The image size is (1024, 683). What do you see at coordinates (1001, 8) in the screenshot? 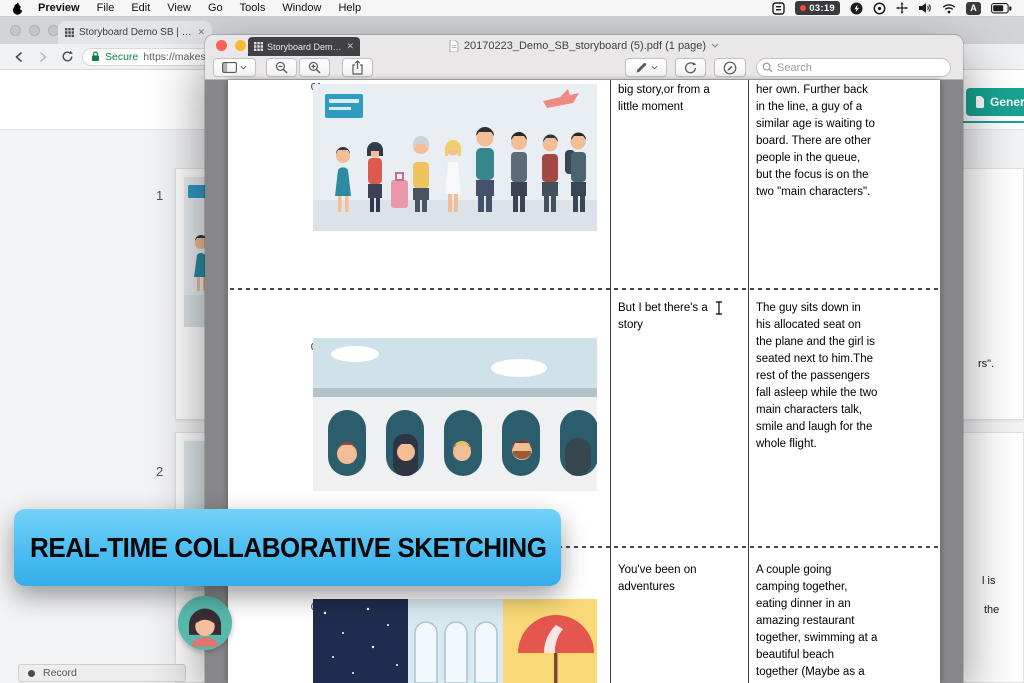
I see `battery-icon` at bounding box center [1001, 8].